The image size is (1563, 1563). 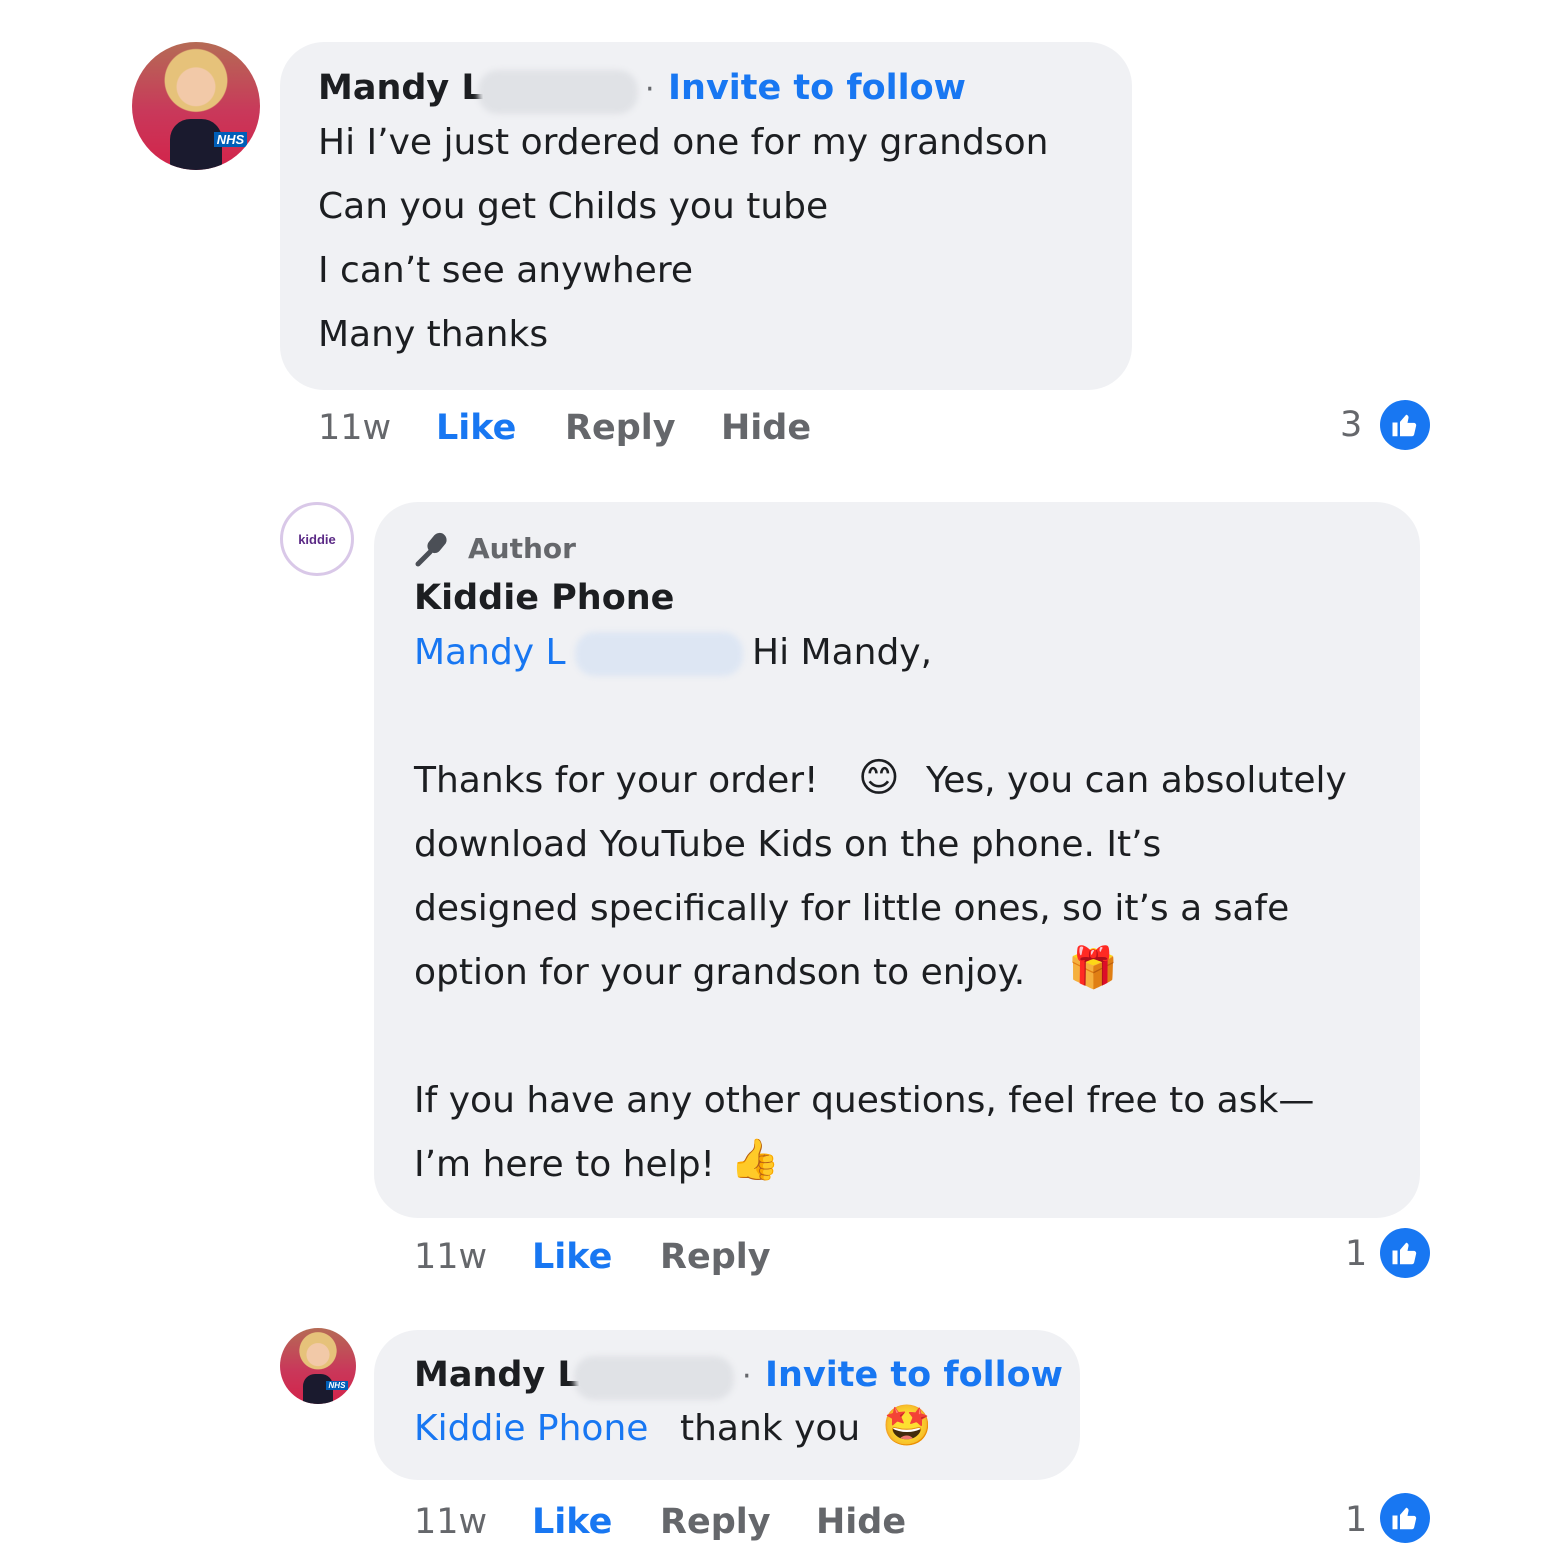 I want to click on comment-text-line: Can you get Childs you tube, so click(x=573, y=206).